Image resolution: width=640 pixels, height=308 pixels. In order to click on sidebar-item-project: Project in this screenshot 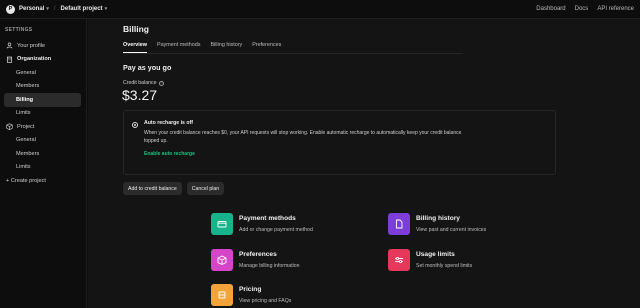, I will do `click(43, 127)`.